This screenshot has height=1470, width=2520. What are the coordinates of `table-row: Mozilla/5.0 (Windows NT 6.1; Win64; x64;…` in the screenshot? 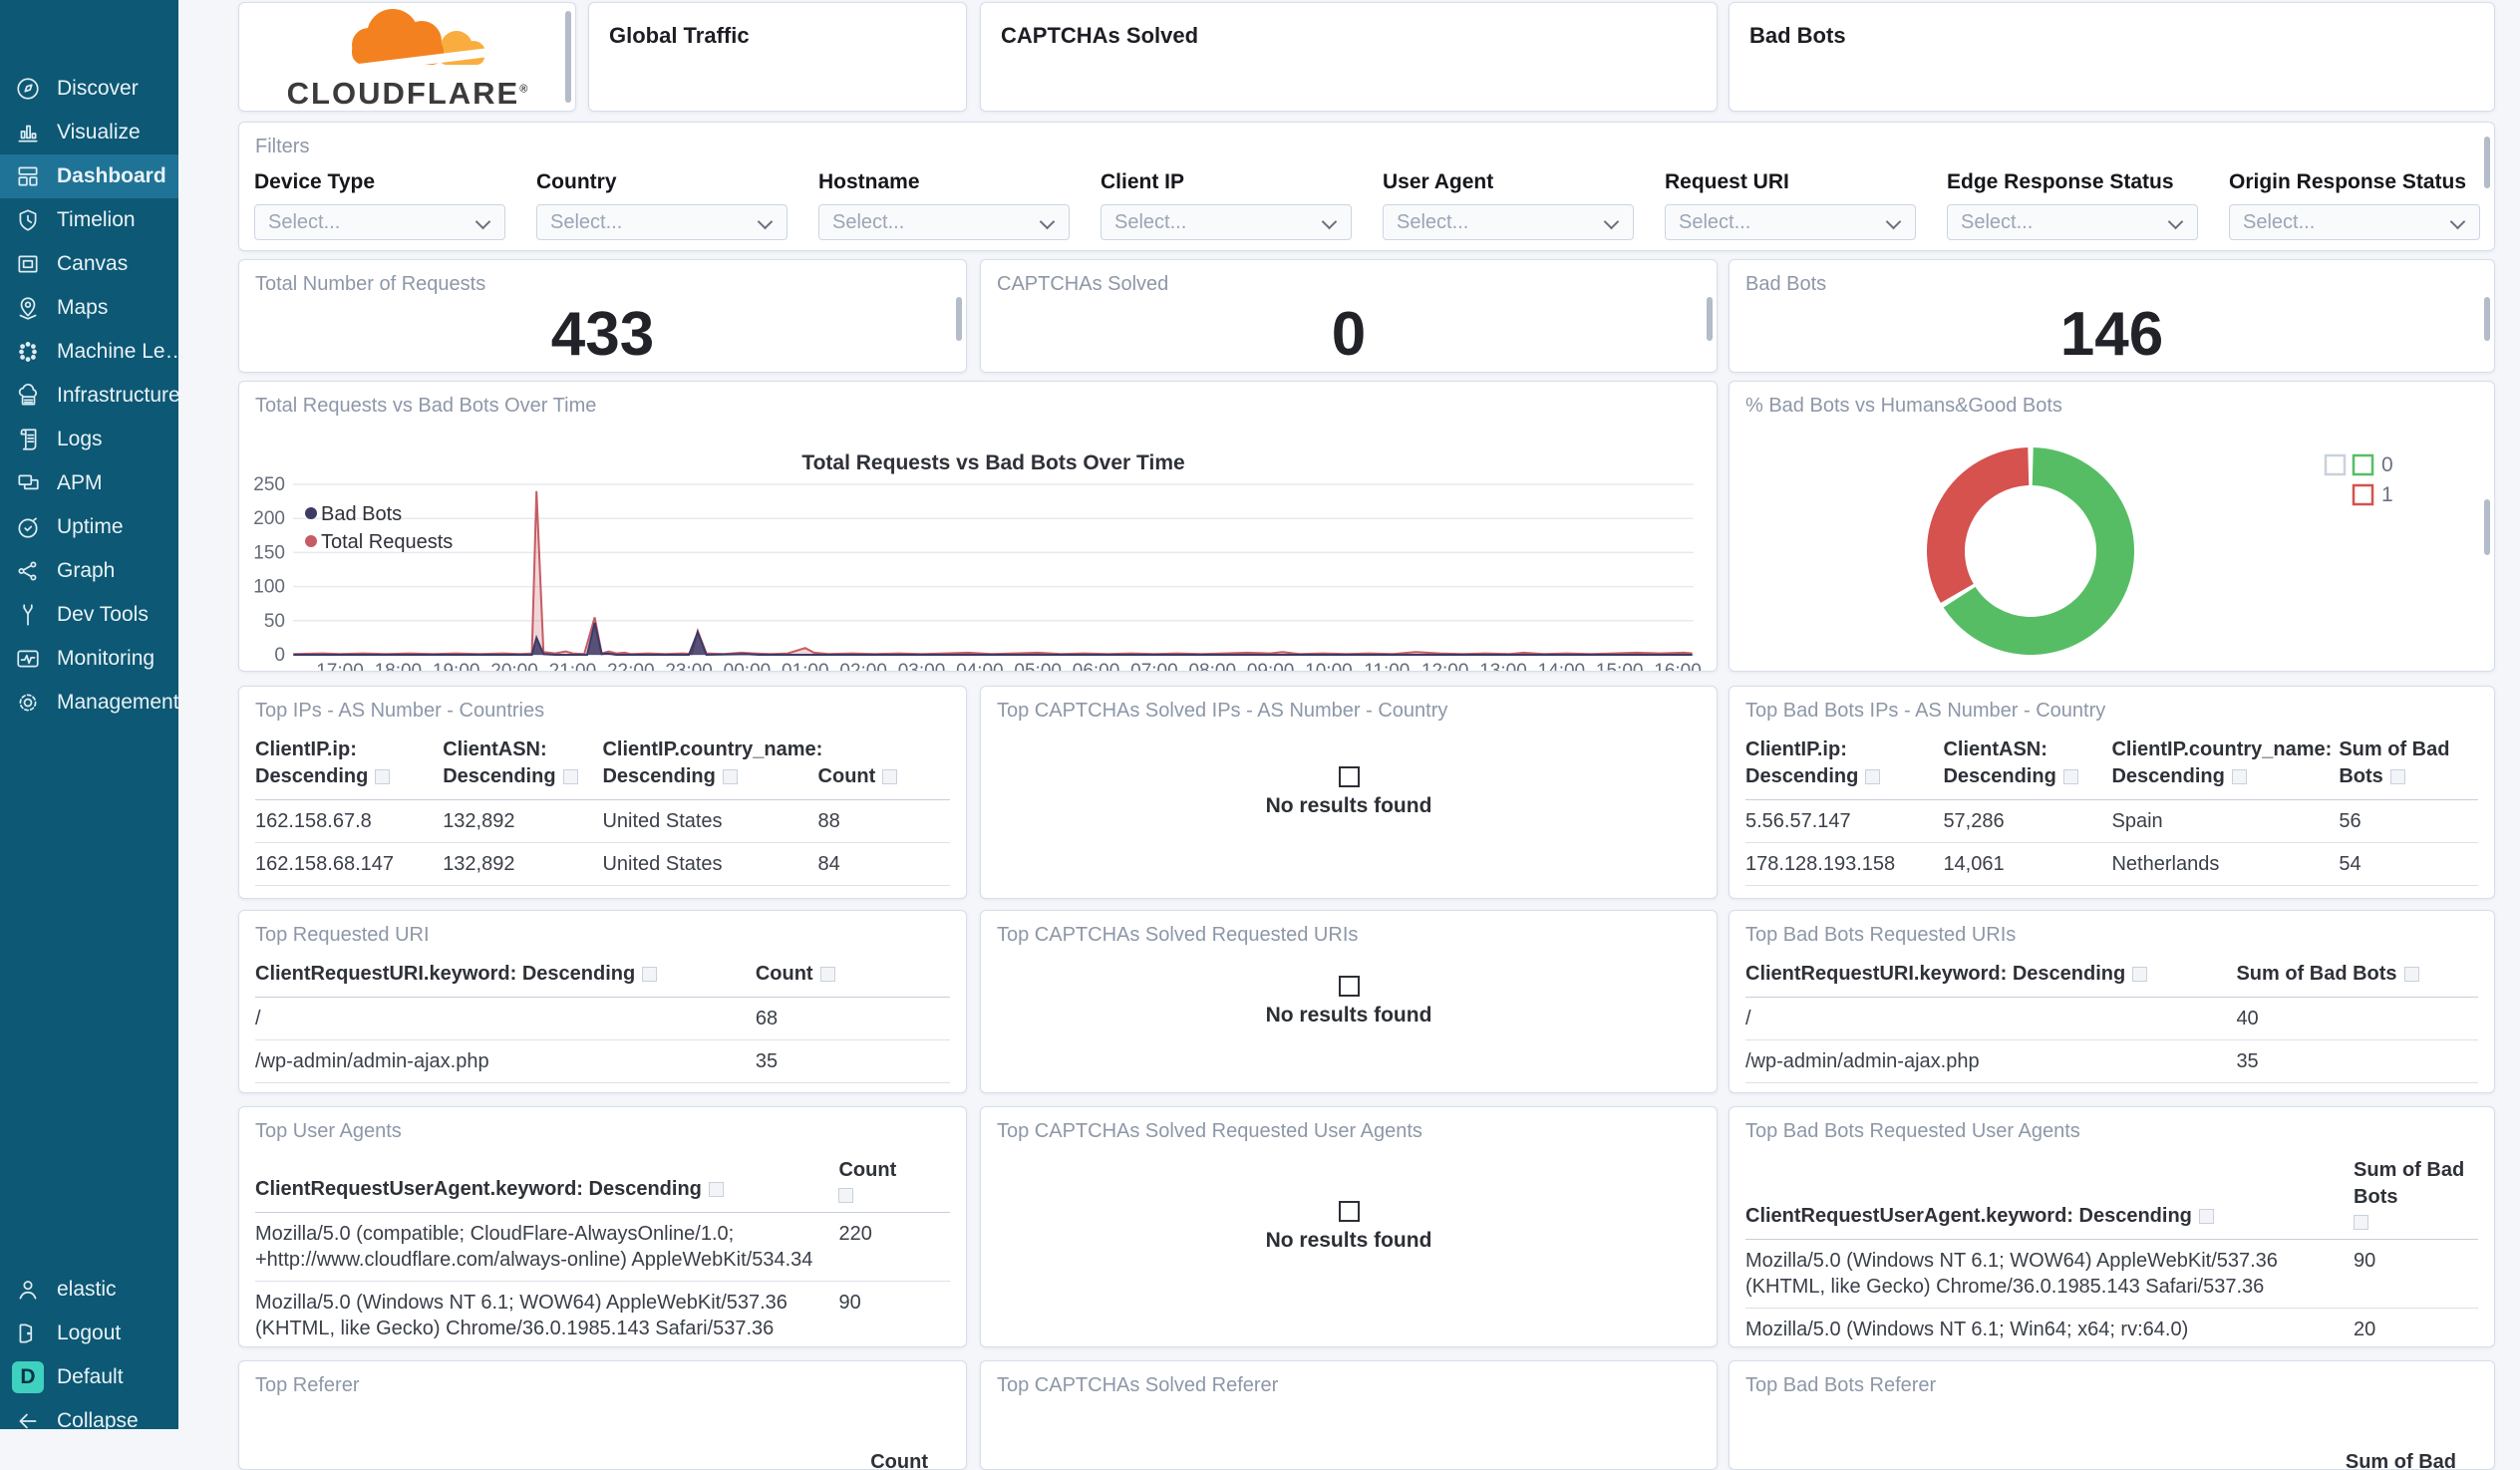 It's located at (2111, 1327).